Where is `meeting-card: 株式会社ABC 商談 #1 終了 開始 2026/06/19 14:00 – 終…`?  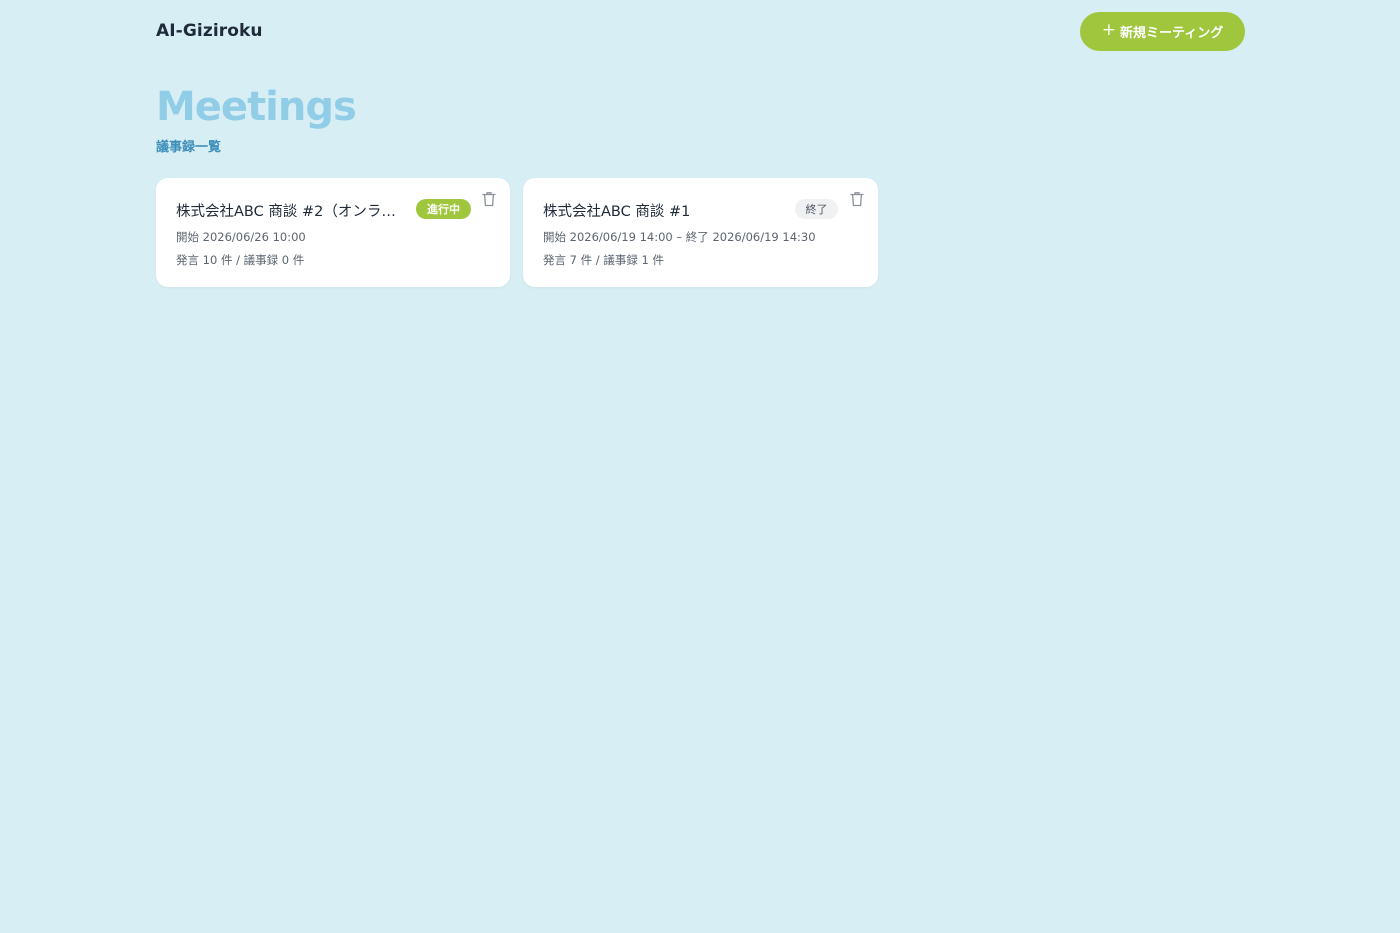
meeting-card: 株式会社ABC 商談 #1 終了 開始 2026/06/19 14:00 – 終… is located at coordinates (700, 232).